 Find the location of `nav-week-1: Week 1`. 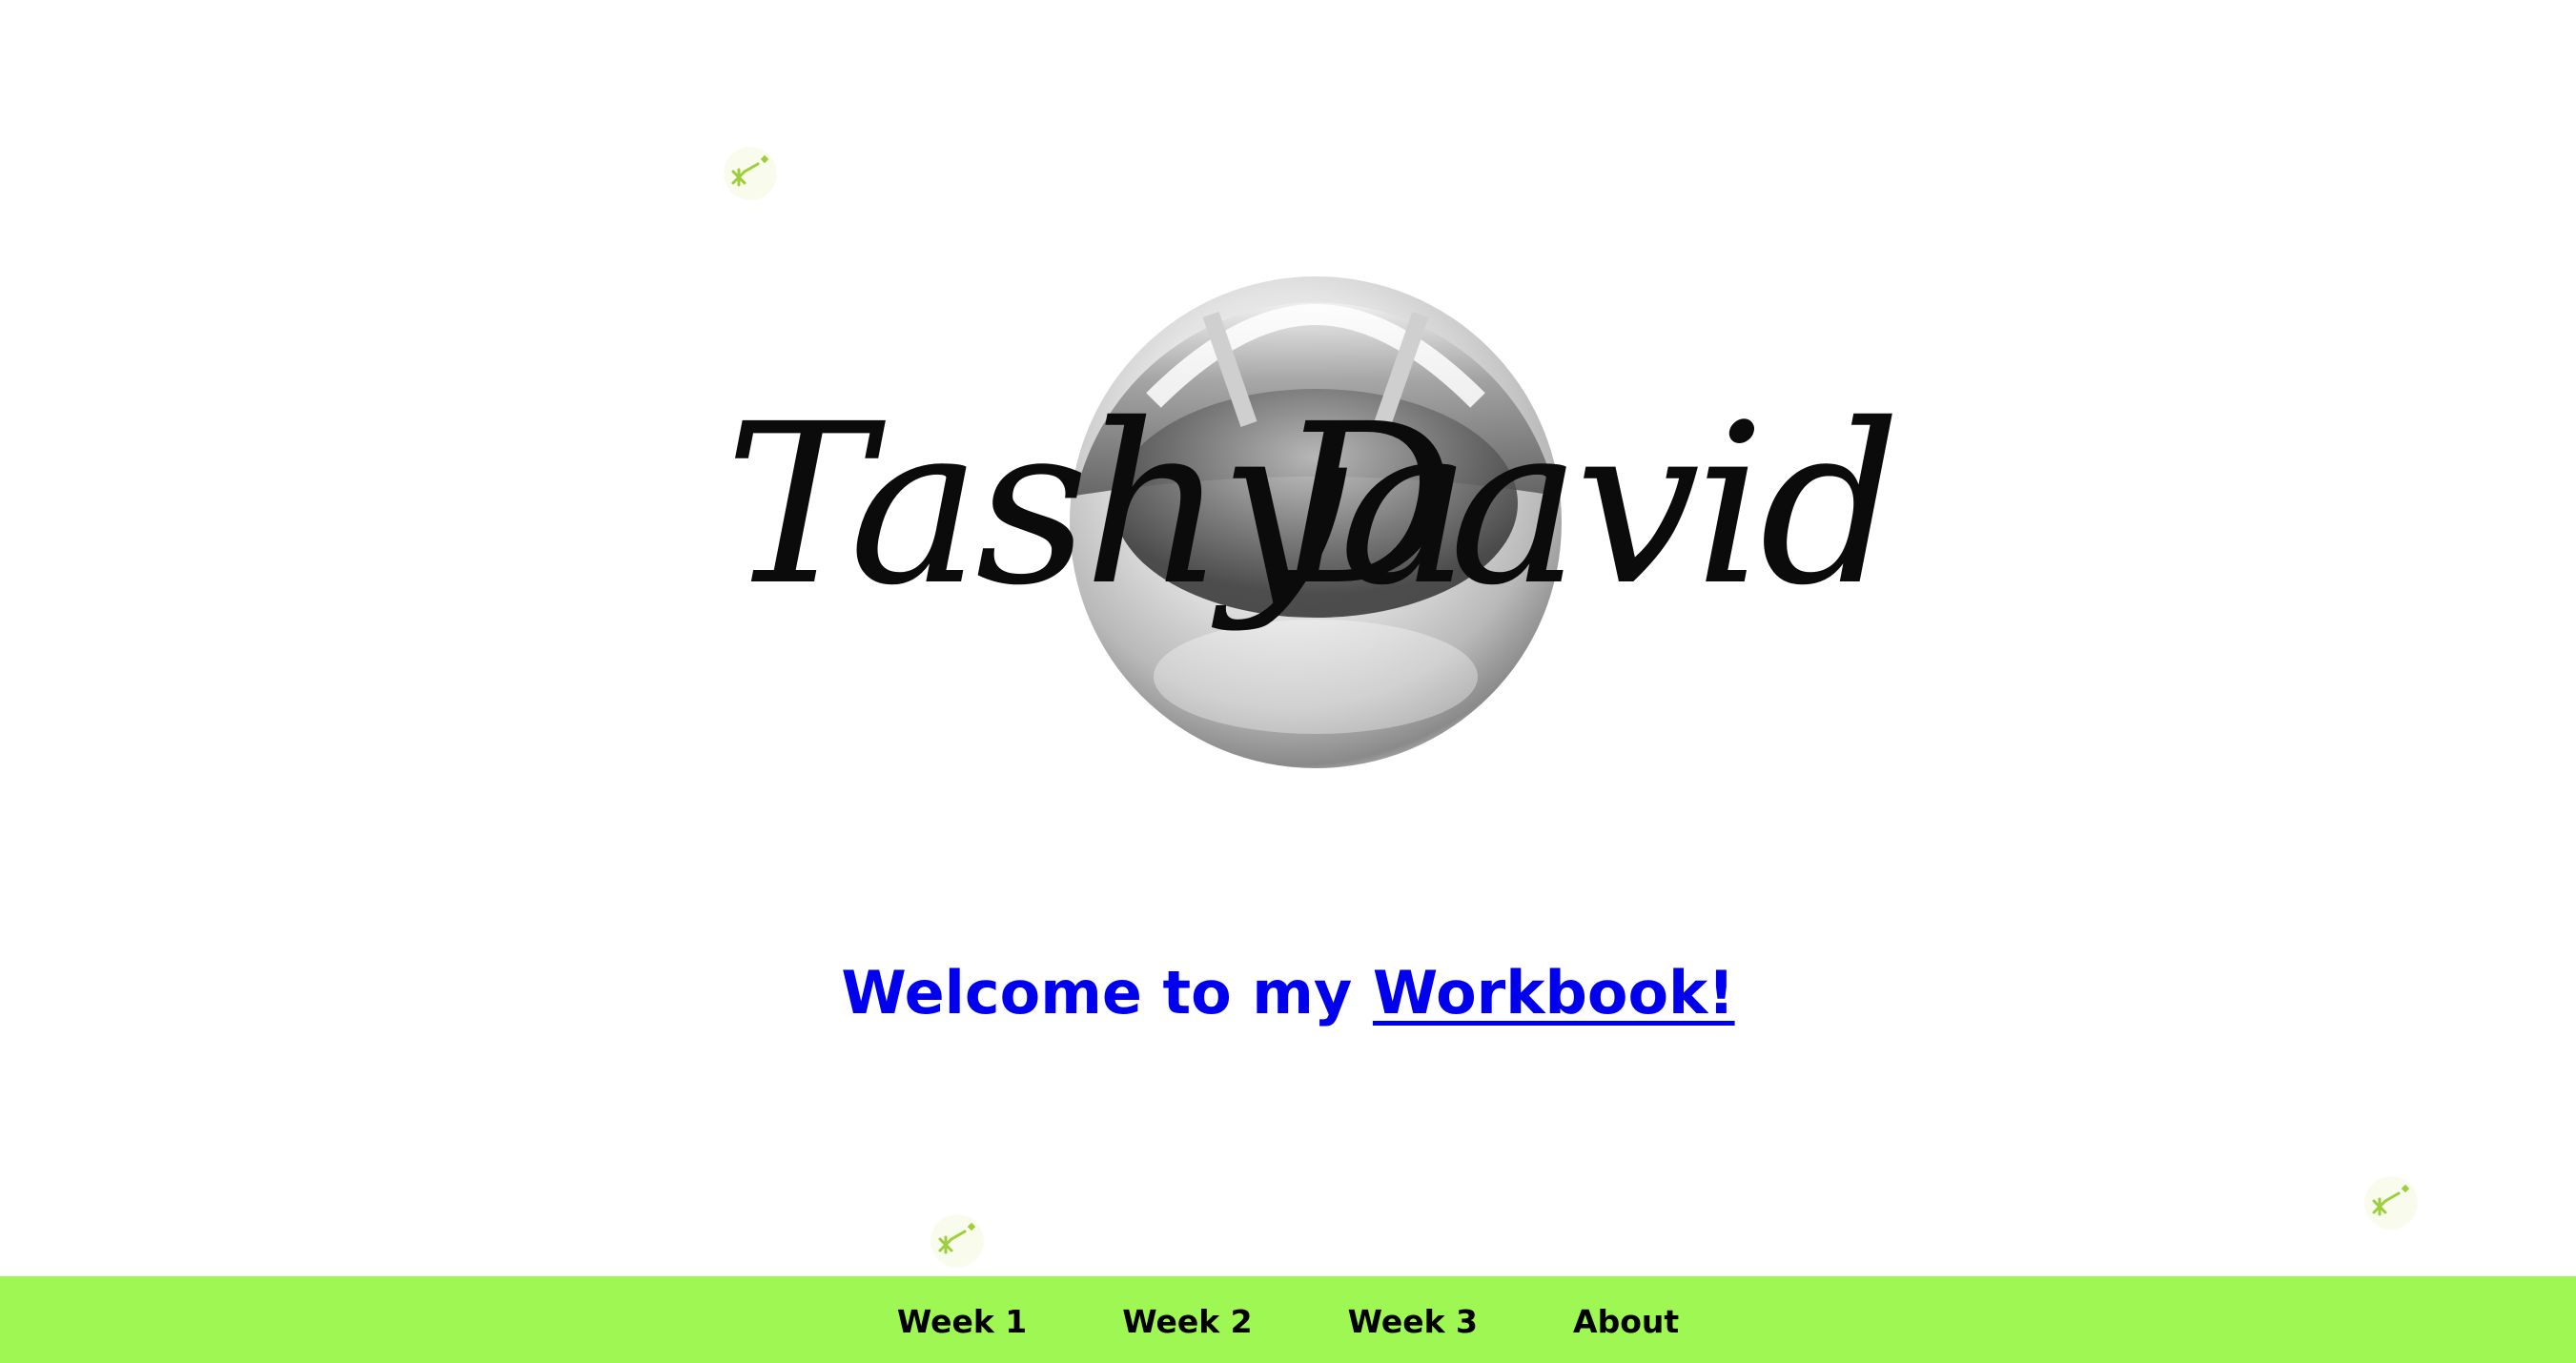

nav-week-1: Week 1 is located at coordinates (962, 1319).